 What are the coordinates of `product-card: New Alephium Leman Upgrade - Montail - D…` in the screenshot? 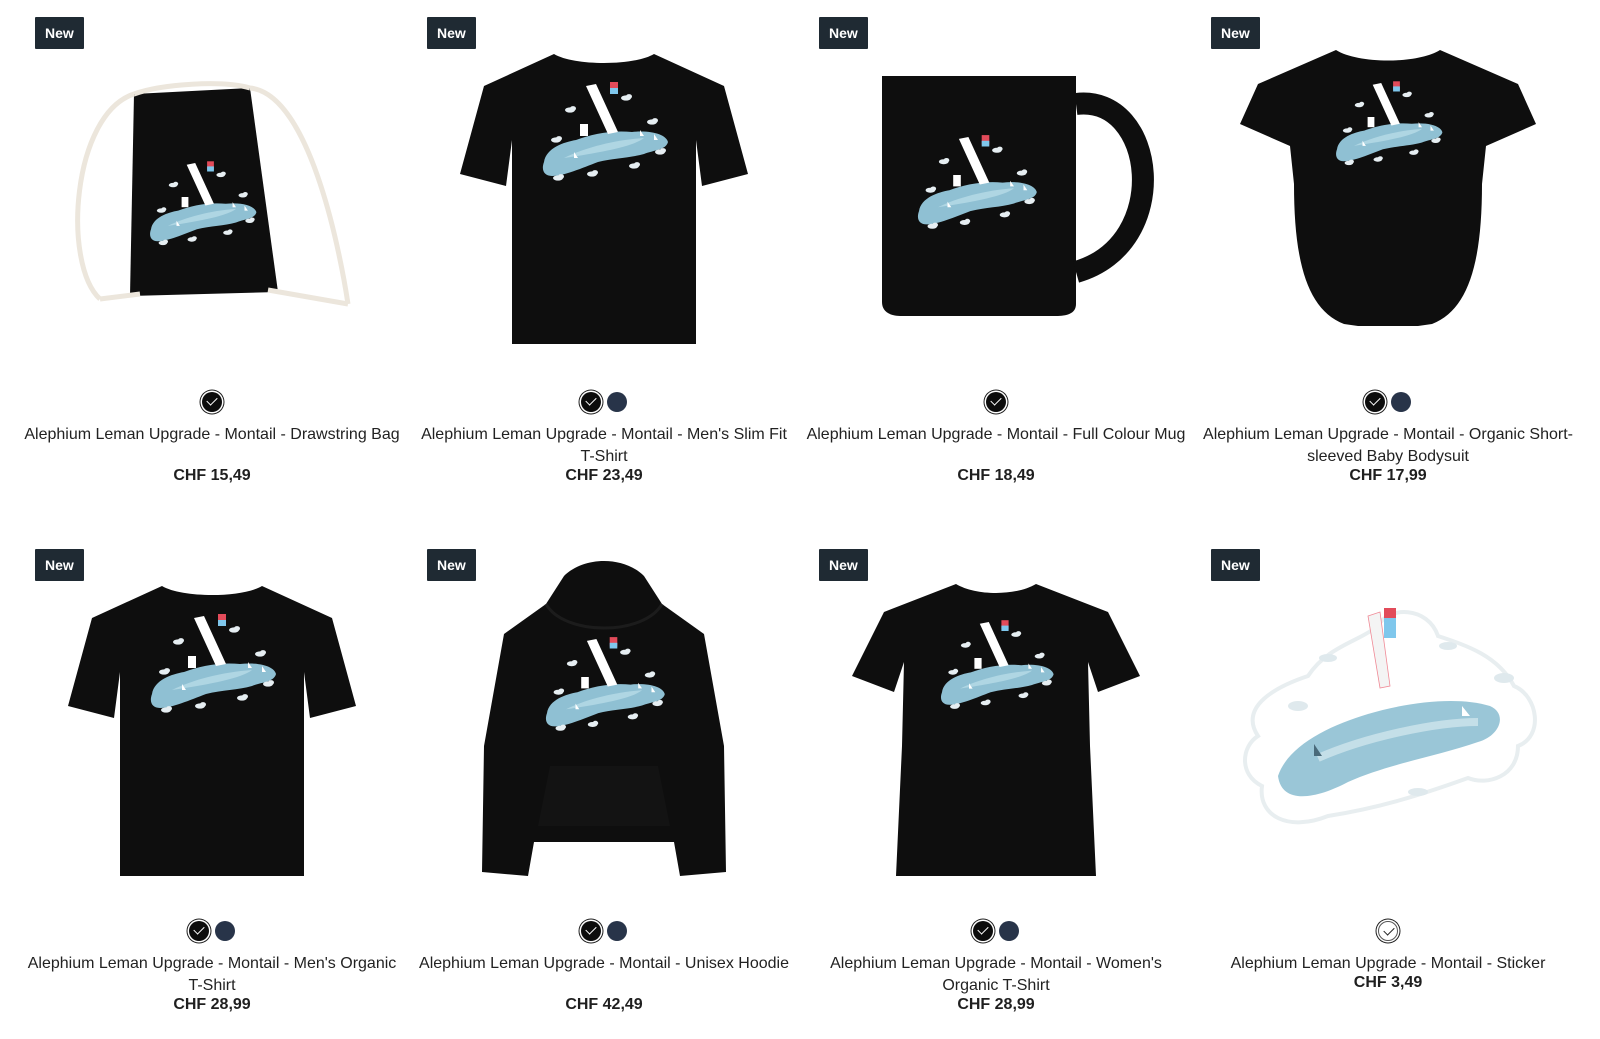 It's located at (212, 266).